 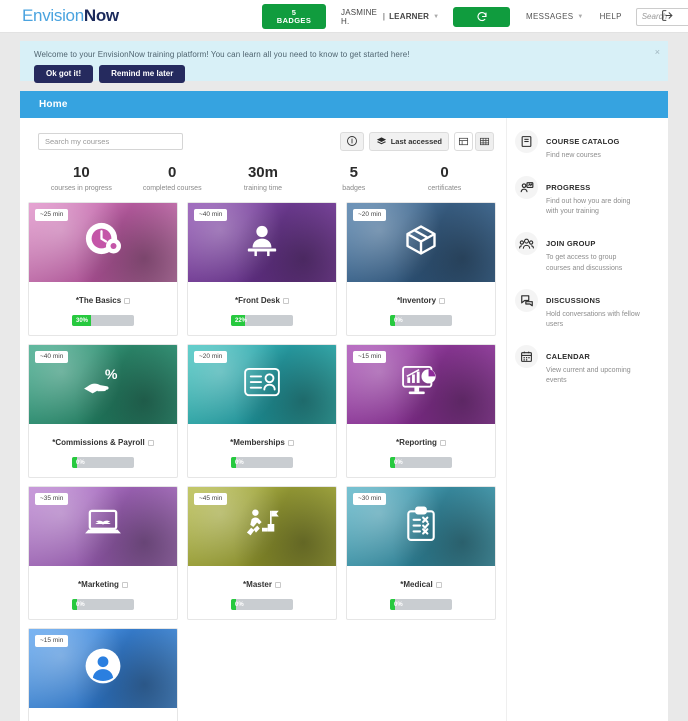 What do you see at coordinates (482, 16) in the screenshot?
I see `refresh-button` at bounding box center [482, 16].